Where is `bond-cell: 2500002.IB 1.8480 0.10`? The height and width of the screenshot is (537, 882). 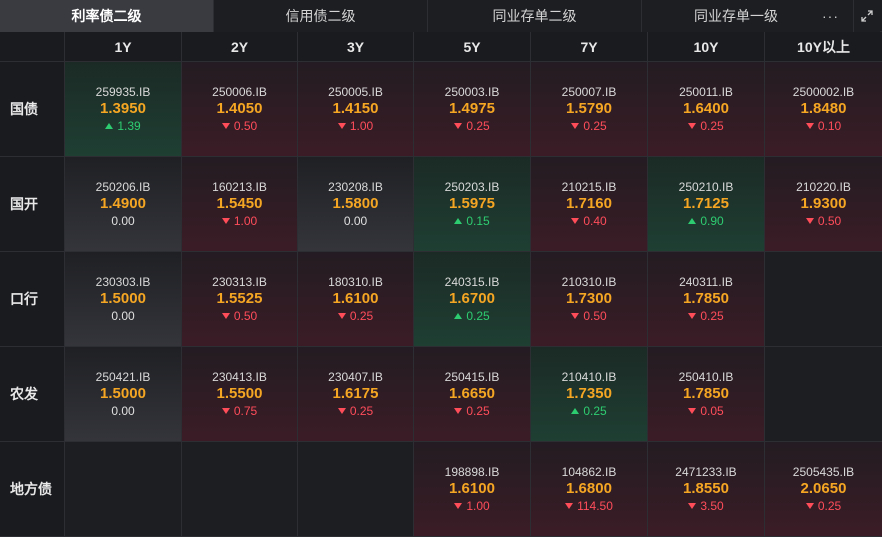
bond-cell: 2500002.IB 1.8480 0.10 is located at coordinates (823, 109).